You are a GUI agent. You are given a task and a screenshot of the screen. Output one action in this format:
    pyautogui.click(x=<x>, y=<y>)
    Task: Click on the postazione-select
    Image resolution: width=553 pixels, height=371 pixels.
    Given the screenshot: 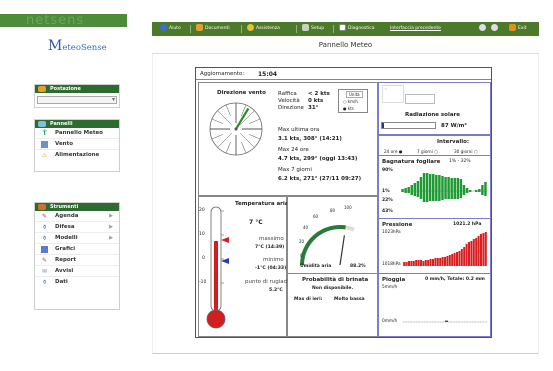 What is the action you would take?
    pyautogui.click(x=77, y=100)
    